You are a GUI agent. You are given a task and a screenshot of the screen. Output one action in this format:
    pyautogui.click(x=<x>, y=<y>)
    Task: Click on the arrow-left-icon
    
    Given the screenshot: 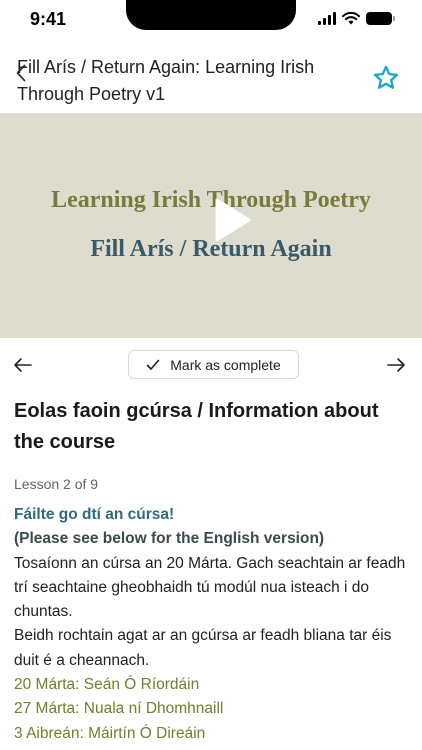 What is the action you would take?
    pyautogui.click(x=23, y=365)
    